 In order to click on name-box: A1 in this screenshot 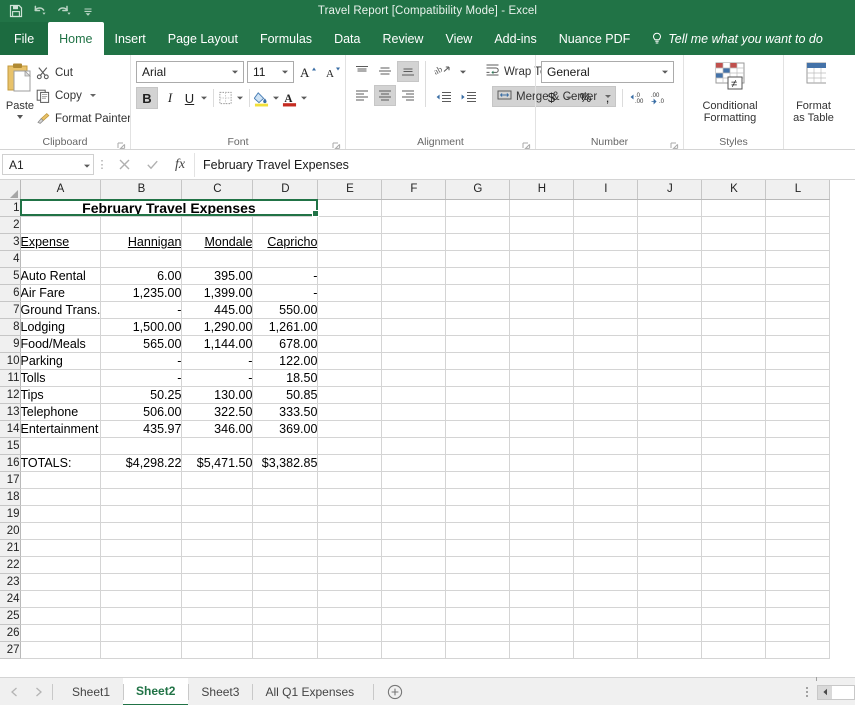, I will do `click(48, 164)`.